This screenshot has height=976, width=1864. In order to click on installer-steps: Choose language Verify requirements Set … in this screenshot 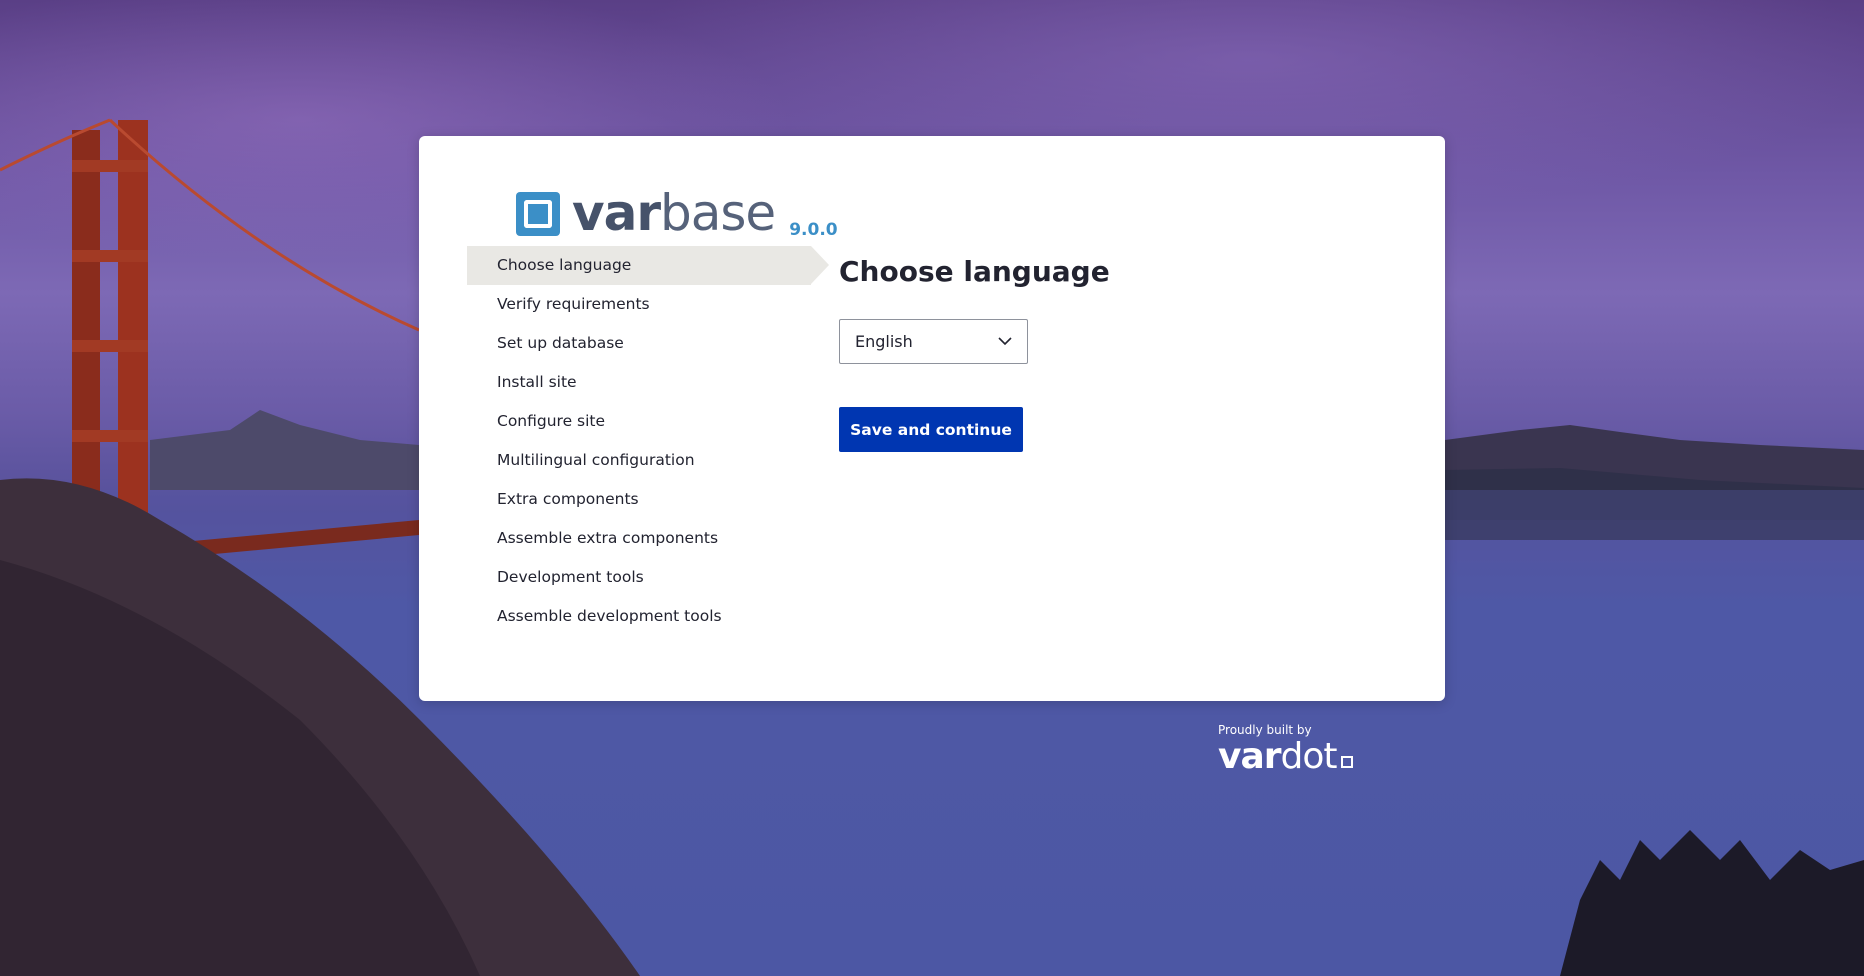, I will do `click(648, 441)`.